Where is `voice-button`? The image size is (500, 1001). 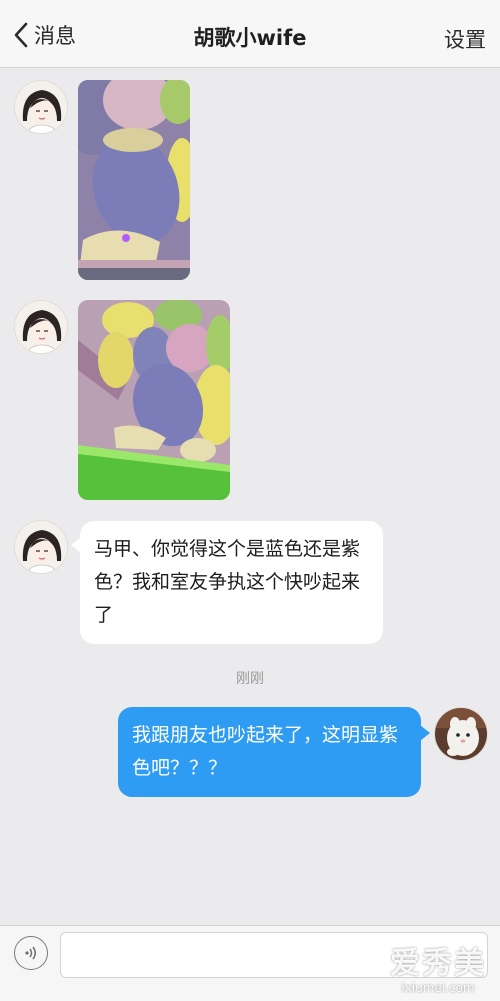 voice-button is located at coordinates (31, 953).